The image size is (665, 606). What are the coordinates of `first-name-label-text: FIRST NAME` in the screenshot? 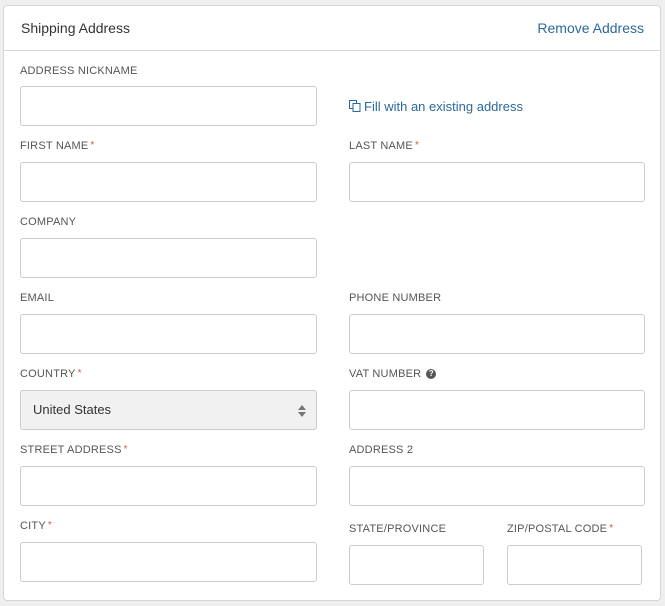 It's located at (54, 146).